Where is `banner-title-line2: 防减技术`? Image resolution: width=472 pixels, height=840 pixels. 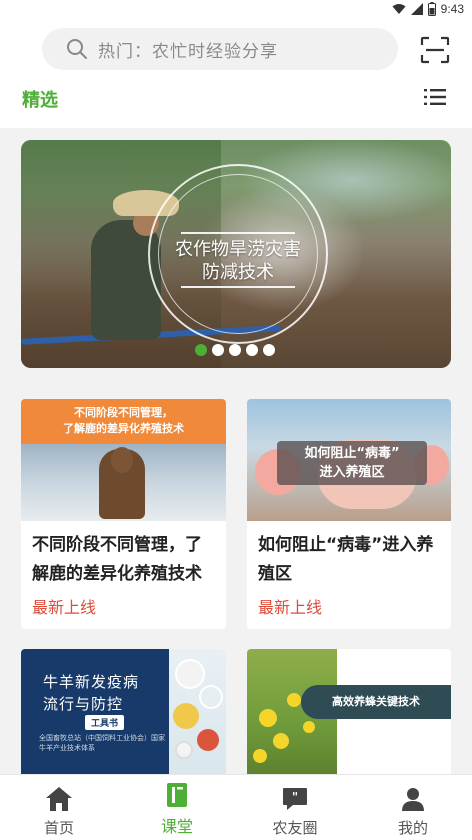
banner-title-line2: 防减技术 is located at coordinates (238, 272).